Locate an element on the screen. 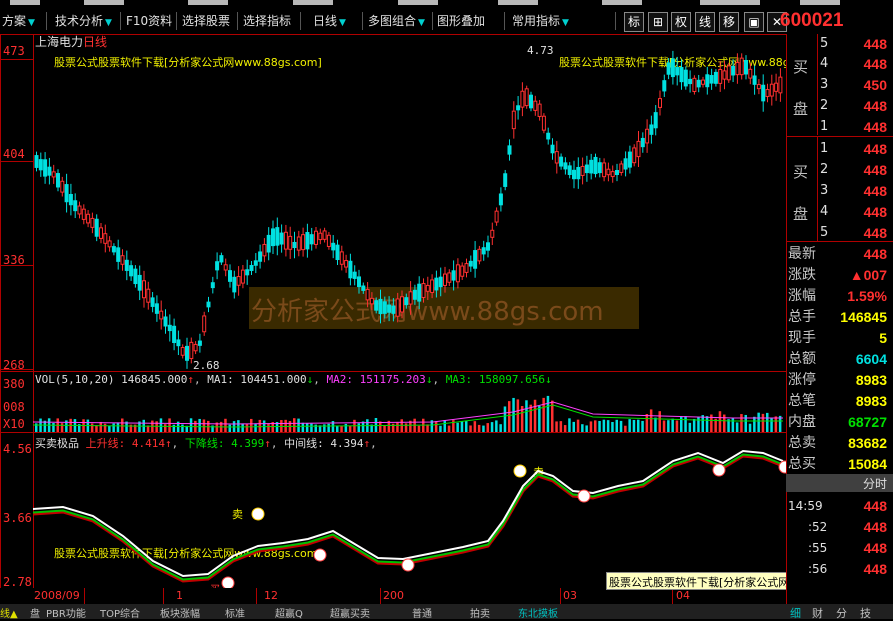 This screenshot has height=621, width=893. menu-tech-analysis: 技术分析 ▼ is located at coordinates (83, 21).